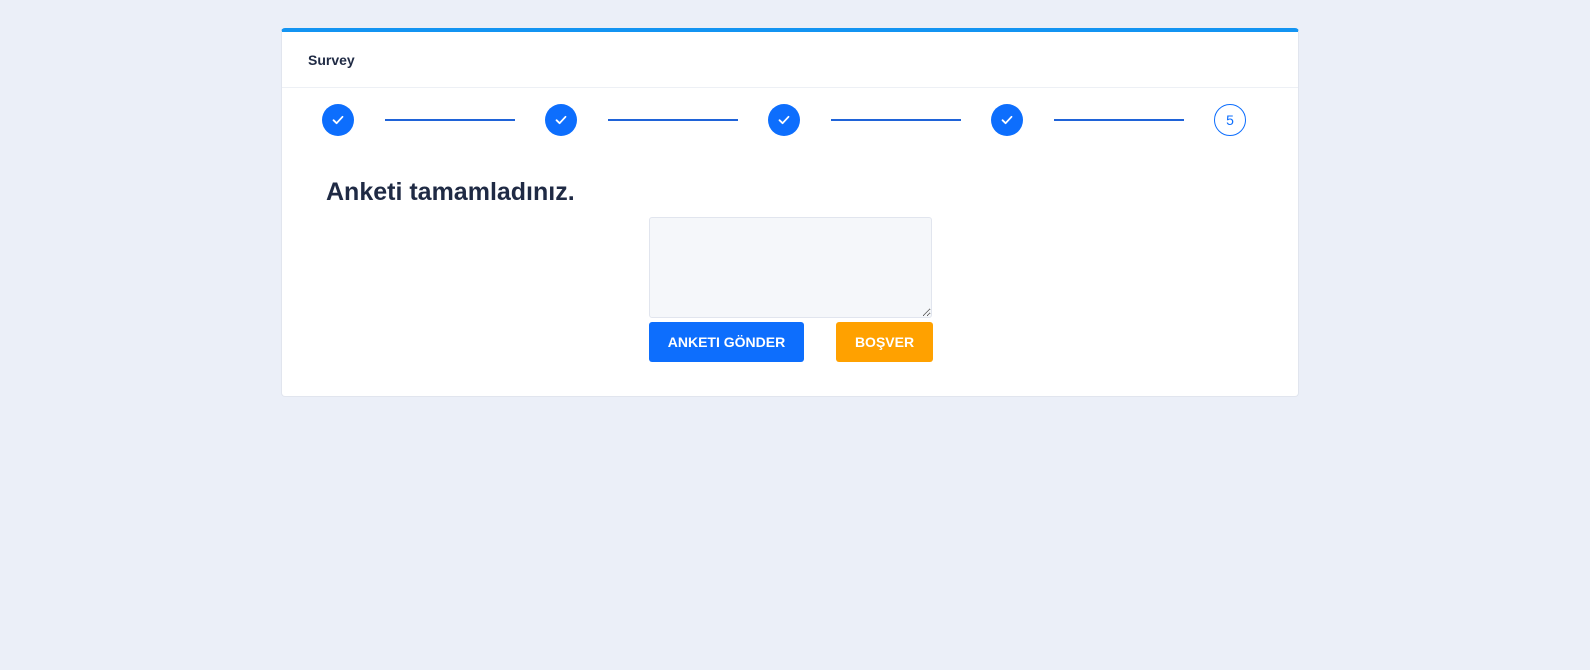 This screenshot has height=670, width=1590. Describe the element at coordinates (726, 342) in the screenshot. I see `submit-survey-button: ANKETI GÖNDER` at that location.